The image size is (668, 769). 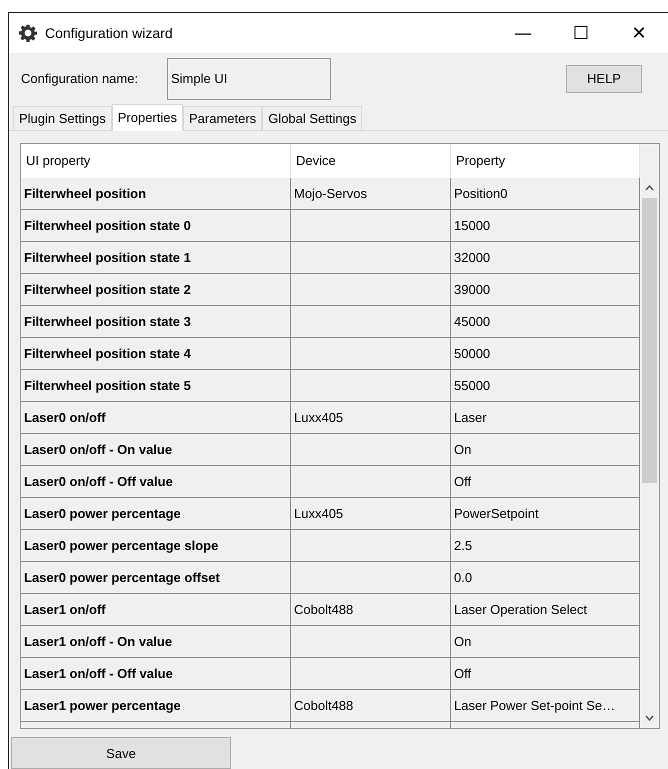 What do you see at coordinates (523, 33) in the screenshot?
I see `minimize-button: —` at bounding box center [523, 33].